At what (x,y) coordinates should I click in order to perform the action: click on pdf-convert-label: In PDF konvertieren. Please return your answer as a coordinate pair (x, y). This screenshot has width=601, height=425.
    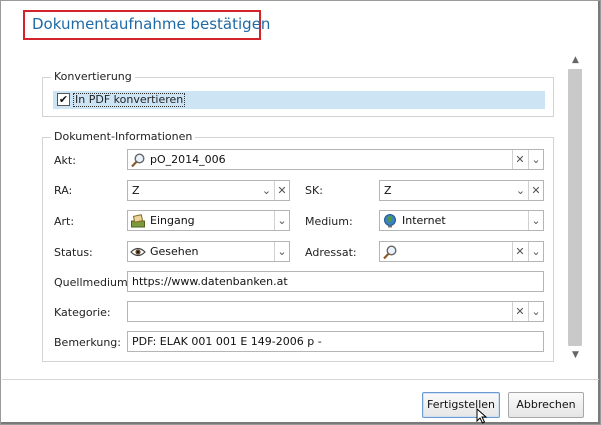
    Looking at the image, I should click on (129, 100).